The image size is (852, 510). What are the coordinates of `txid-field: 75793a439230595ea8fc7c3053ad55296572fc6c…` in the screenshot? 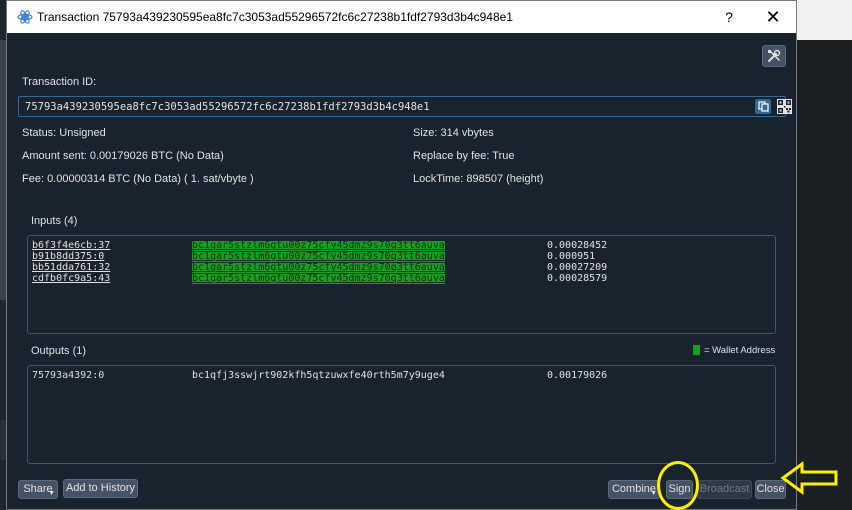 It's located at (405, 106).